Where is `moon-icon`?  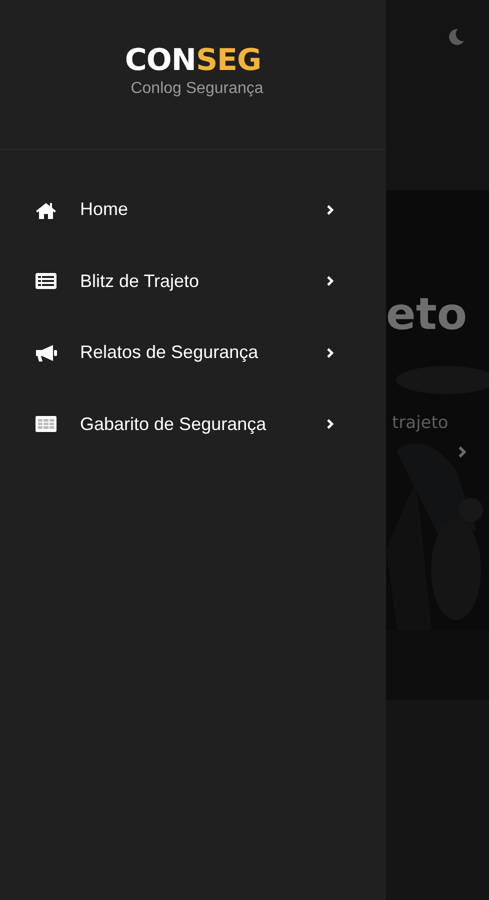
moon-icon is located at coordinates (456, 37).